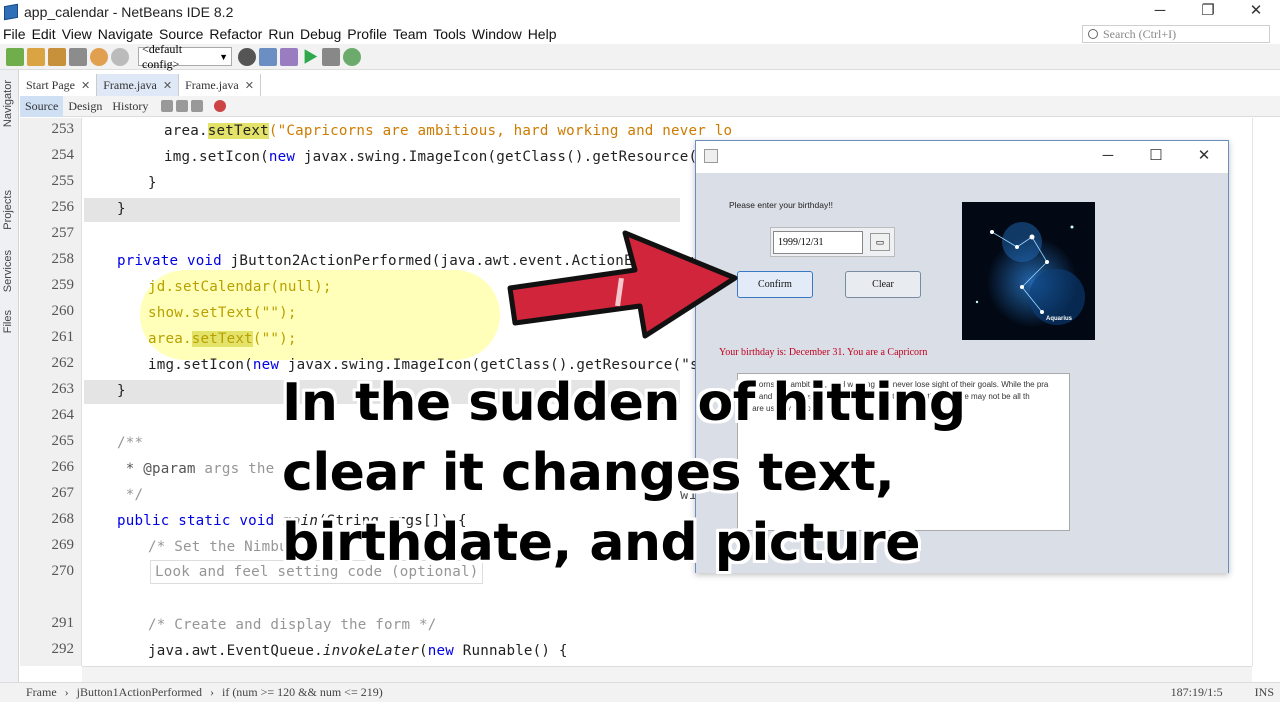 This screenshot has height=720, width=1280. I want to click on tab-source: Source, so click(42, 106).